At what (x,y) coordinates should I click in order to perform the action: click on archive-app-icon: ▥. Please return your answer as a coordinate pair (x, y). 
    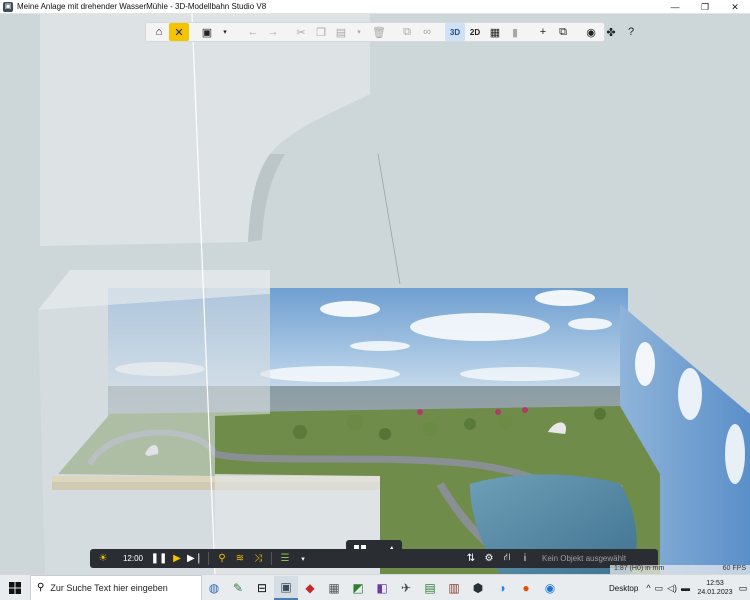
    Looking at the image, I should click on (454, 588).